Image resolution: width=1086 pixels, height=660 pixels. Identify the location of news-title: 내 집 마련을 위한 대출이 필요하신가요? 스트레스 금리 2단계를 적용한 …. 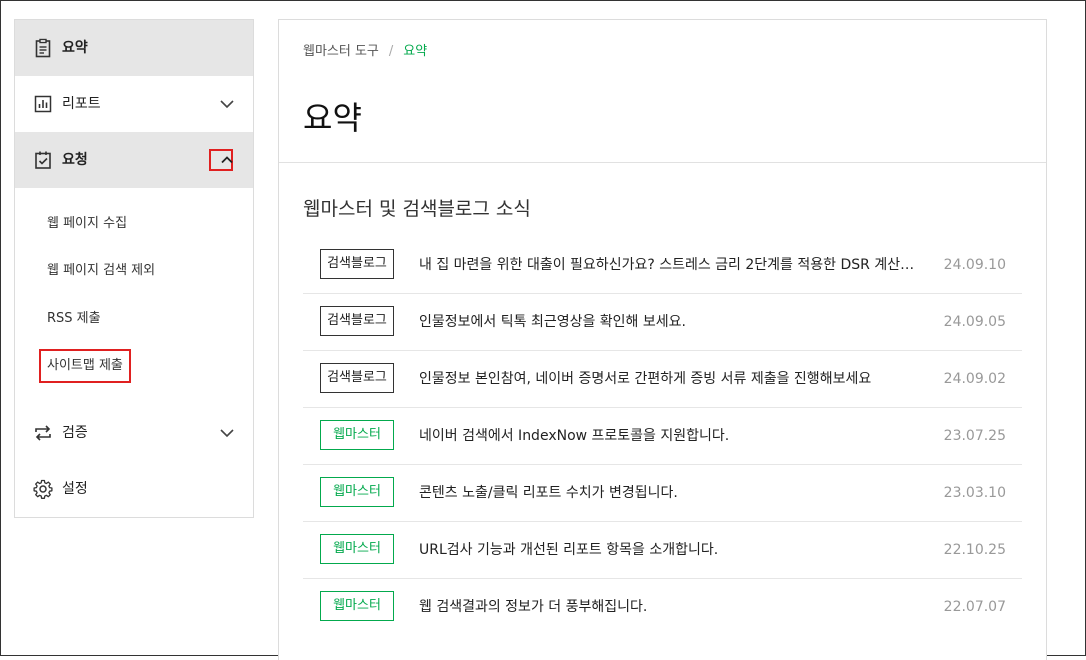
(669, 265).